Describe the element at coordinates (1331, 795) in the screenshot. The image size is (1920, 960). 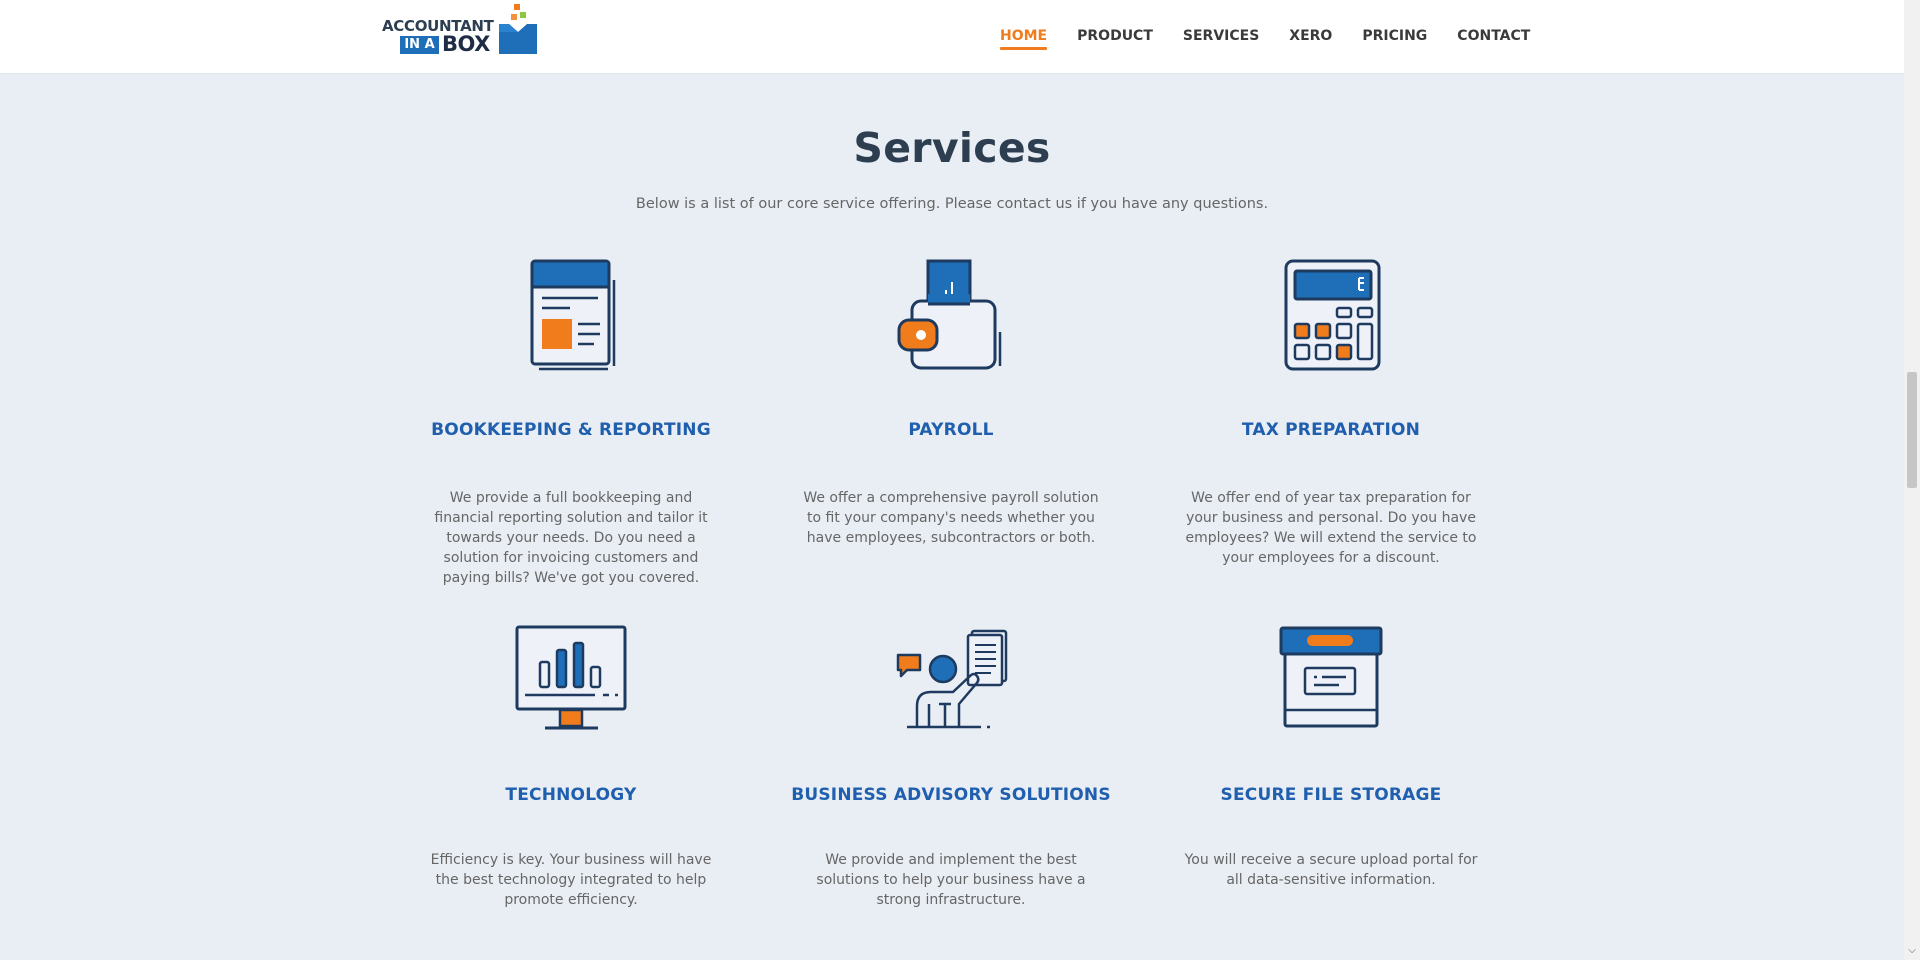
I see `service-title: SECURE FILE STORAGE` at that location.